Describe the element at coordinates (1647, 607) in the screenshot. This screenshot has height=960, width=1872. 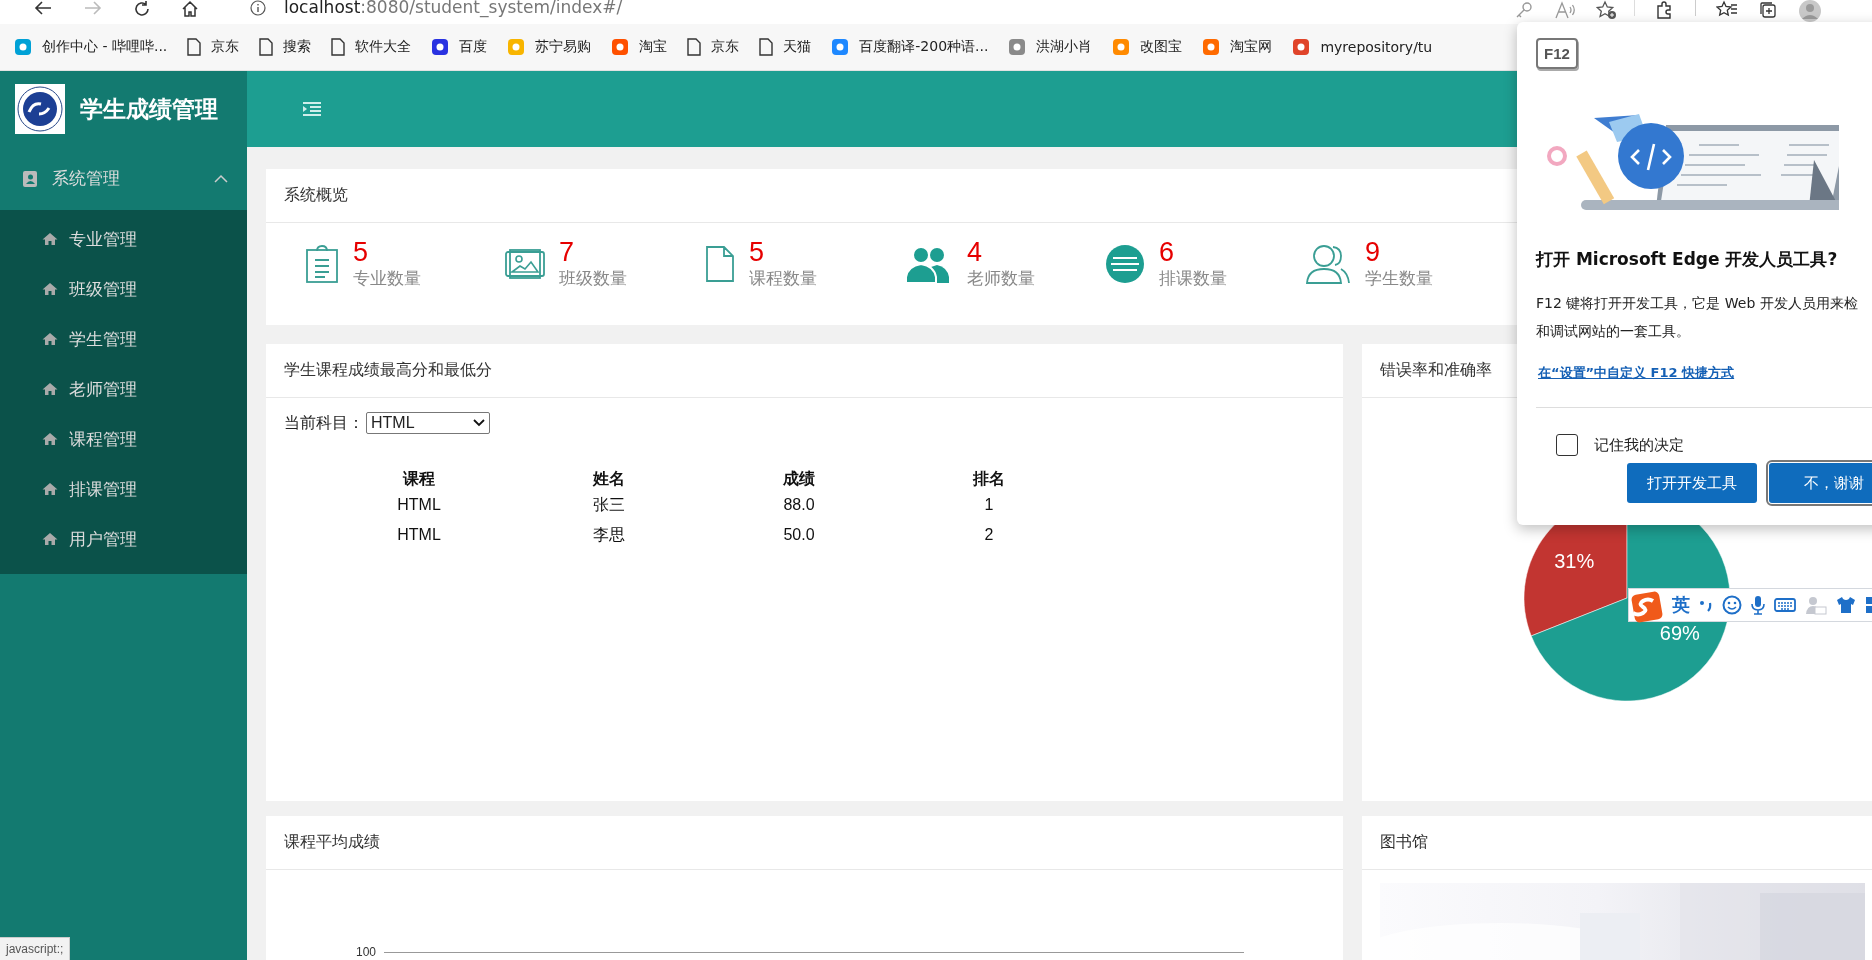
I see `ime-logo-icon` at that location.